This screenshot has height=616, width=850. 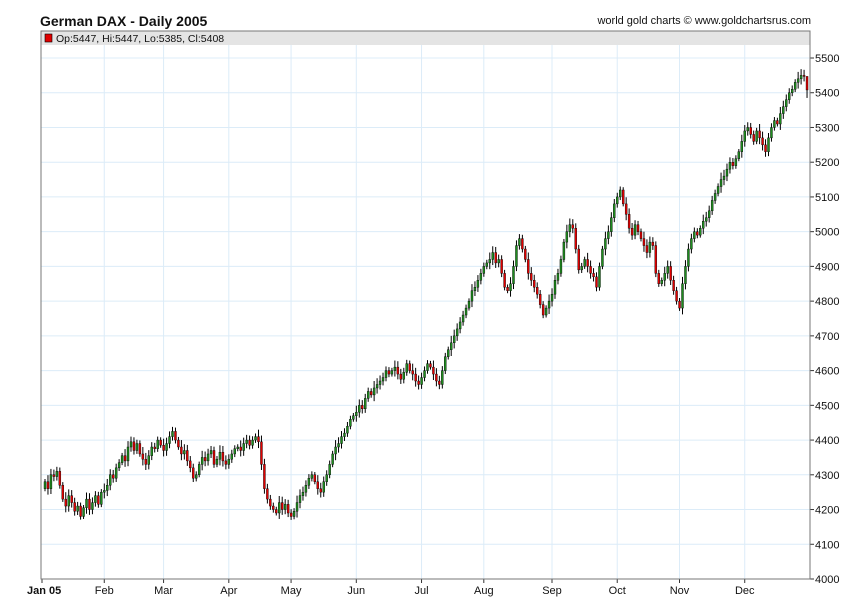 I want to click on y-tick-label: 5300, so click(x=827, y=128).